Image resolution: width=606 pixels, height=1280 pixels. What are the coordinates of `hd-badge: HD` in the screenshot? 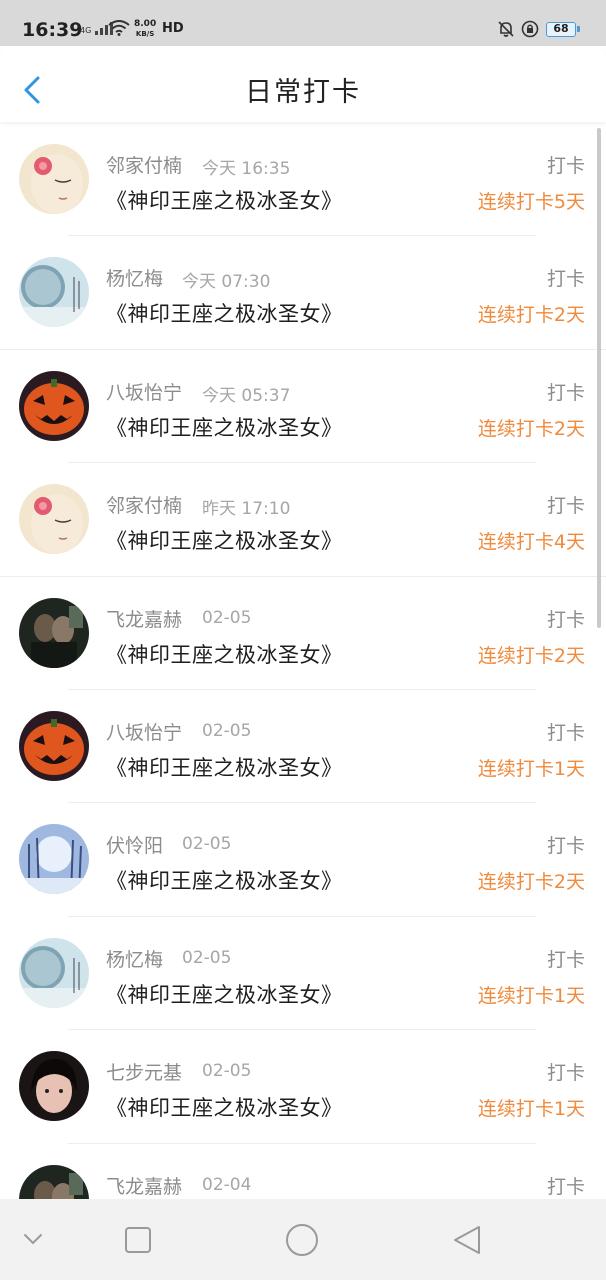 It's located at (173, 28).